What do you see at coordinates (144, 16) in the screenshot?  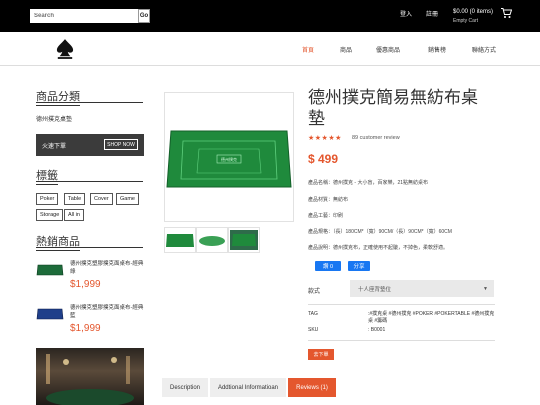 I see `search-button: Go` at bounding box center [144, 16].